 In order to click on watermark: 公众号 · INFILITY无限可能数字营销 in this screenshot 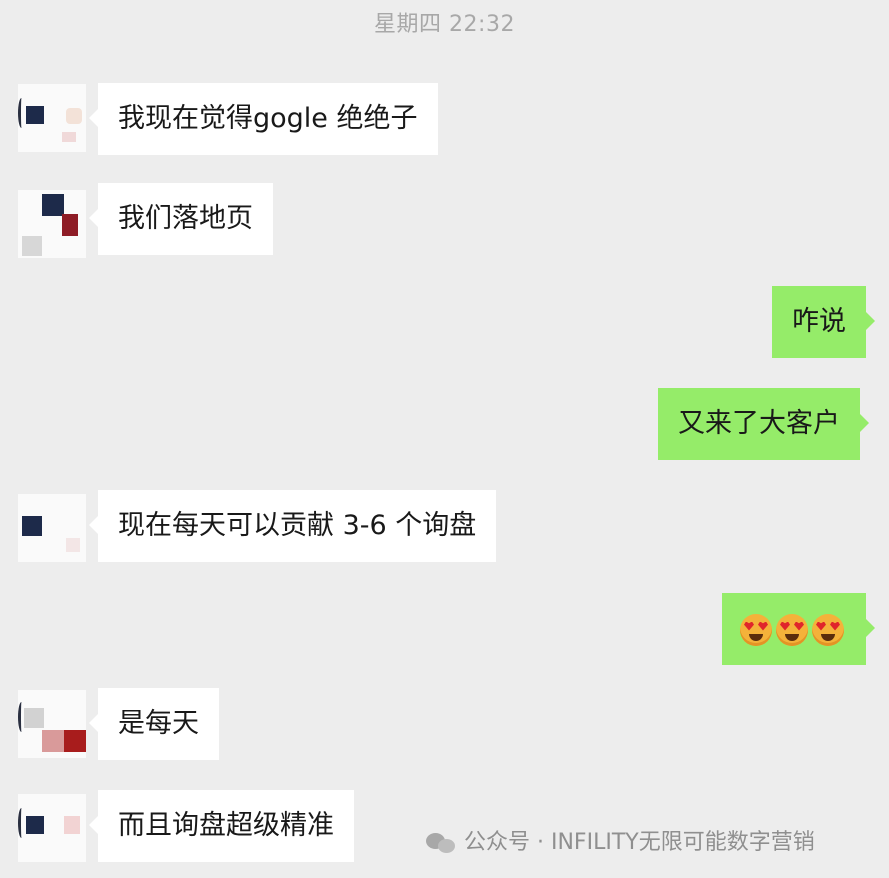, I will do `click(620, 843)`.